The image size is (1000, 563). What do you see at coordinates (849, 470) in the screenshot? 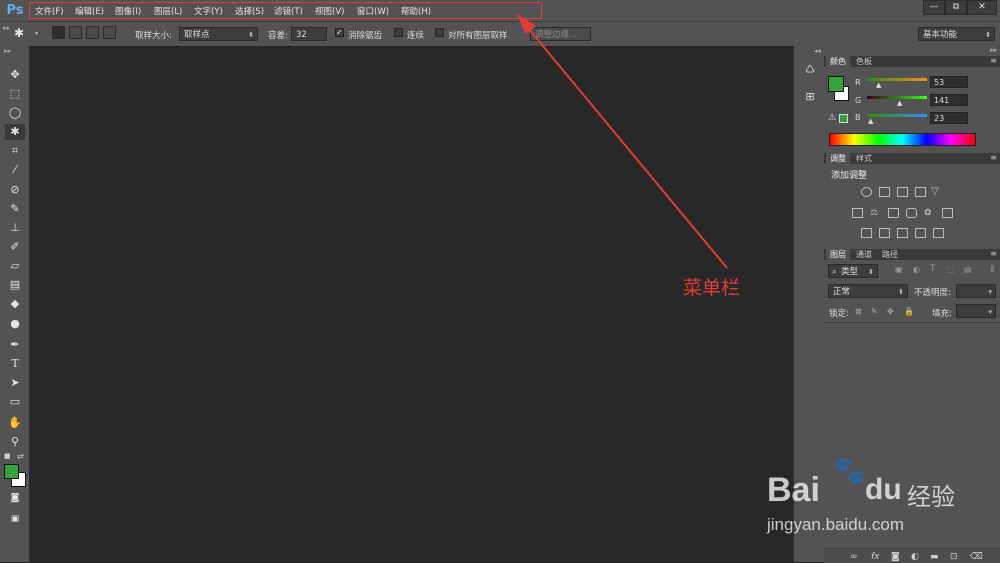
I see `paw-logo-icon: 🐾` at bounding box center [849, 470].